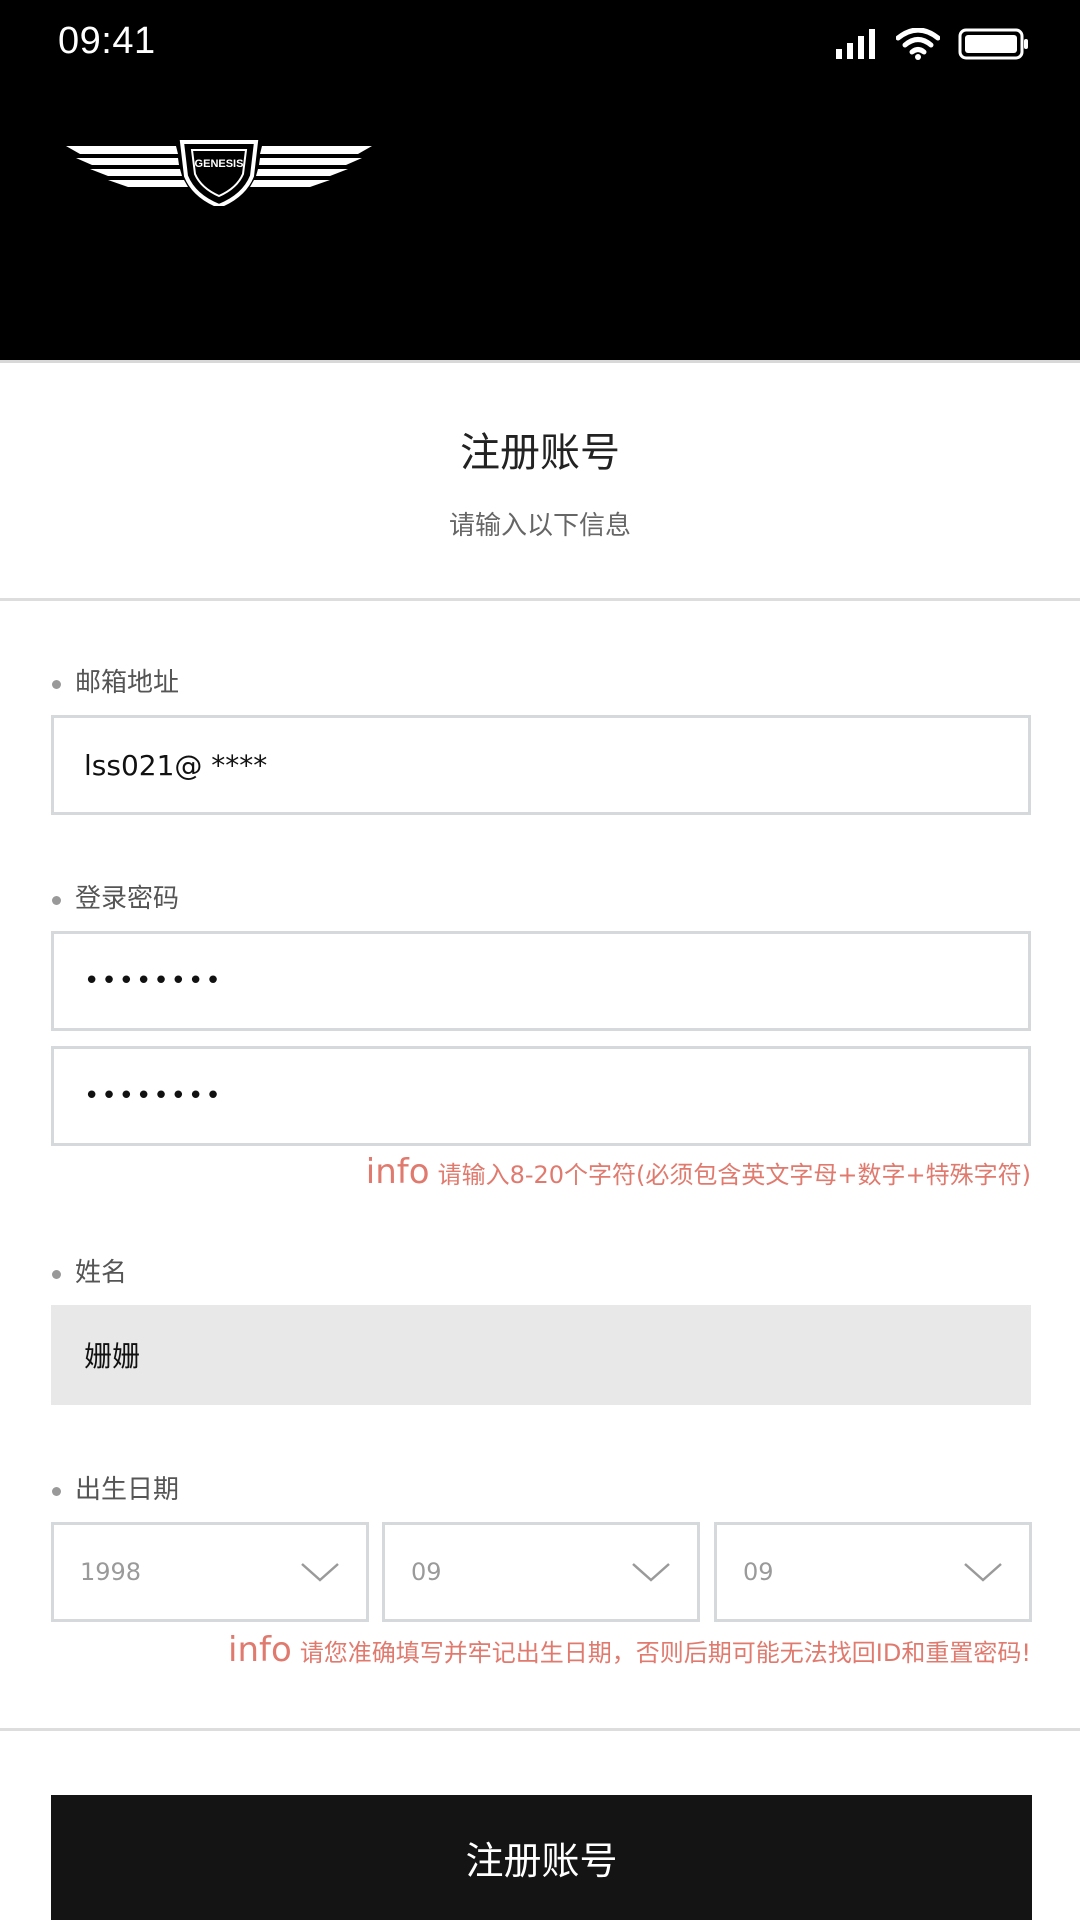 Image resolution: width=1080 pixels, height=1920 pixels. Describe the element at coordinates (541, 1355) in the screenshot. I see `name-field: 姗姗` at that location.